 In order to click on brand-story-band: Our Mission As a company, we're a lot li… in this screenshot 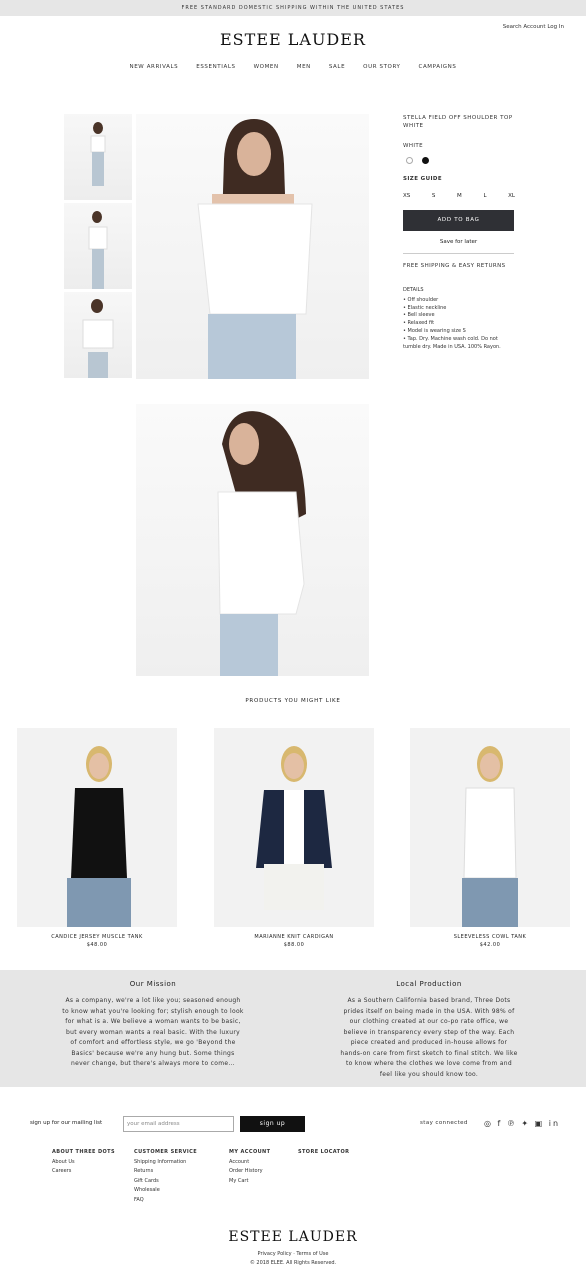, I will do `click(293, 1028)`.